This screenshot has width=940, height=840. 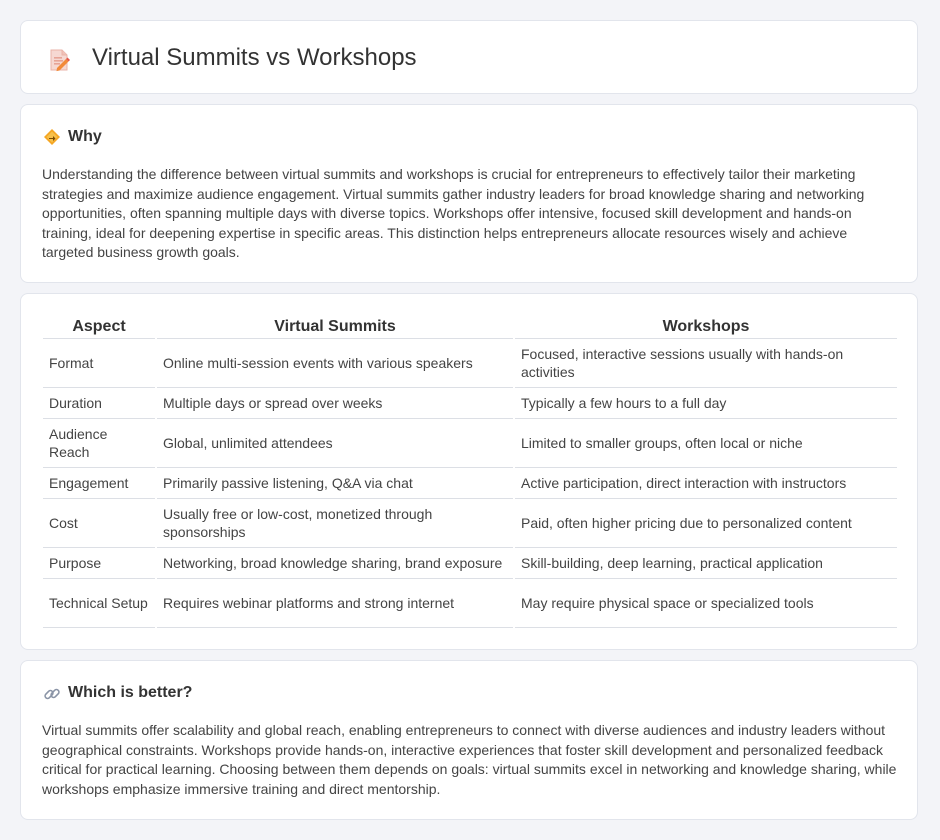 I want to click on virtual-summits-cell: Global, unlimited attendees, so click(x=335, y=443).